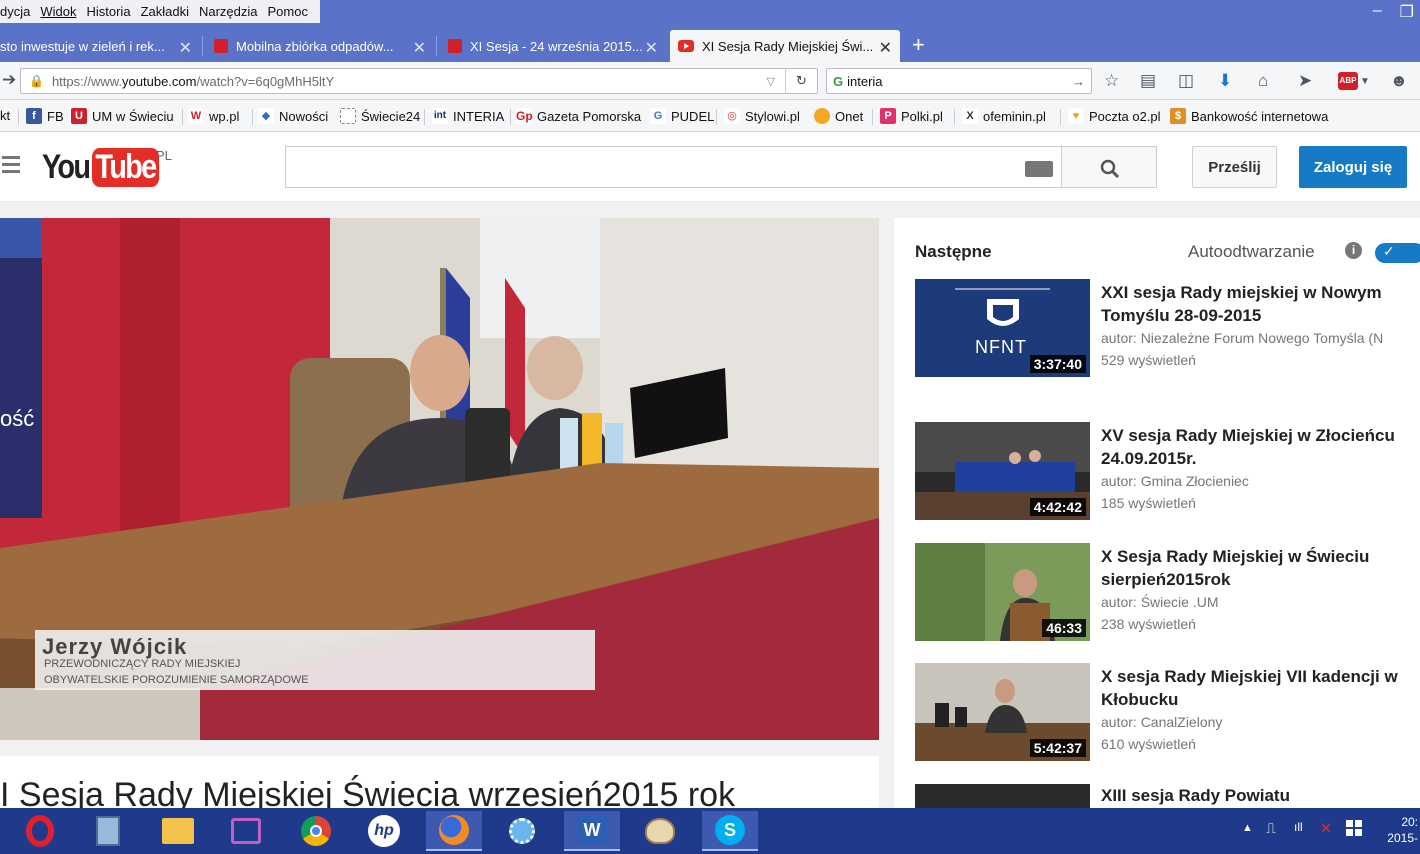 This screenshot has height=854, width=1420. Describe the element at coordinates (762, 116) in the screenshot. I see `bookmark-stylowi: ◎ Stylowi.pl` at that location.